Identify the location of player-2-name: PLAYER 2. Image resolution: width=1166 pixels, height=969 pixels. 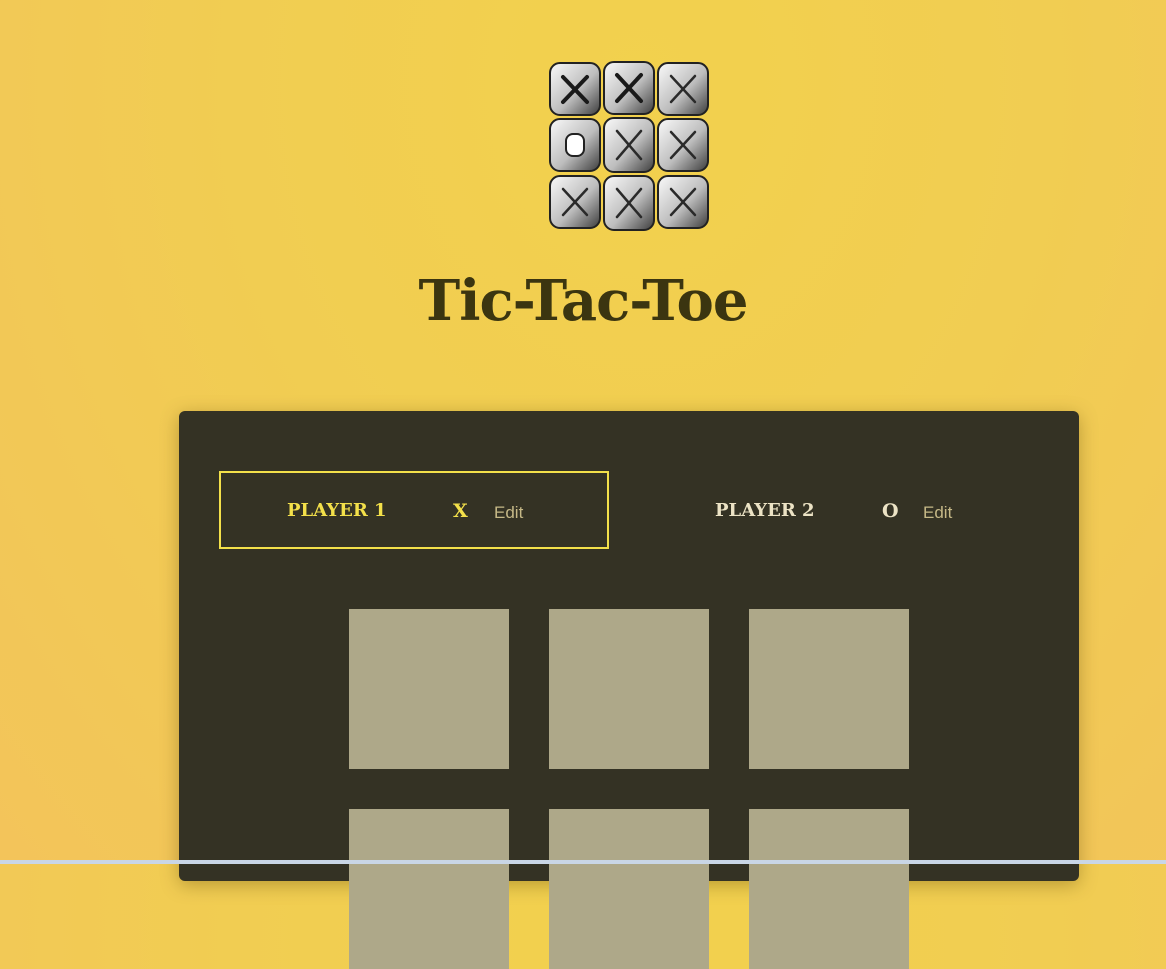
(765, 510).